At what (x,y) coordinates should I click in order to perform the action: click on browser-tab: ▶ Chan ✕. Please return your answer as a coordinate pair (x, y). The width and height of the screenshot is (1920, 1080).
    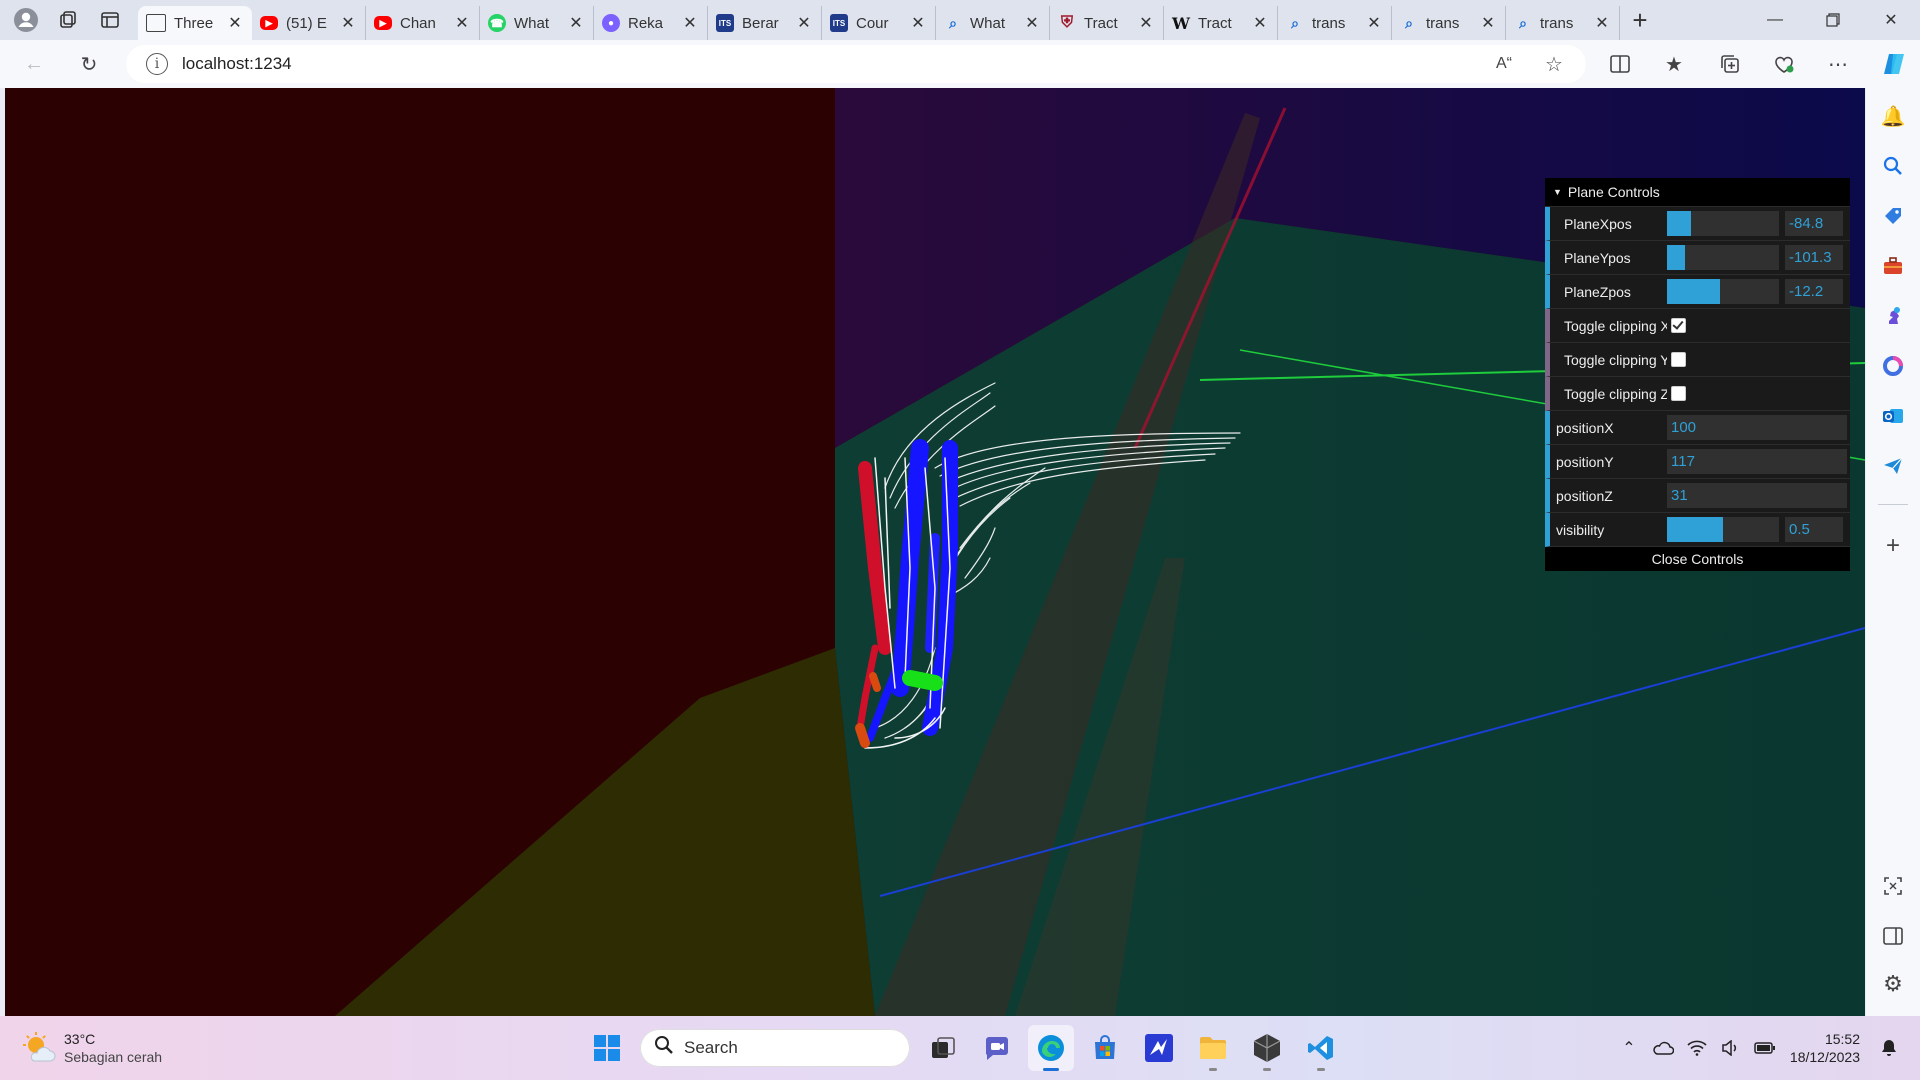
    Looking at the image, I should click on (423, 23).